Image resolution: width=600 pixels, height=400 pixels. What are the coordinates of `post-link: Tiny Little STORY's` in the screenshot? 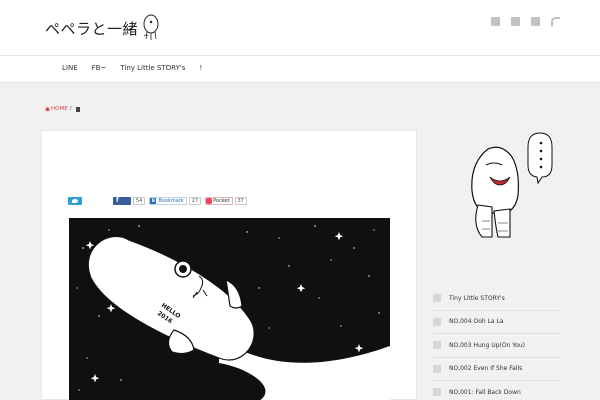 It's located at (477, 298).